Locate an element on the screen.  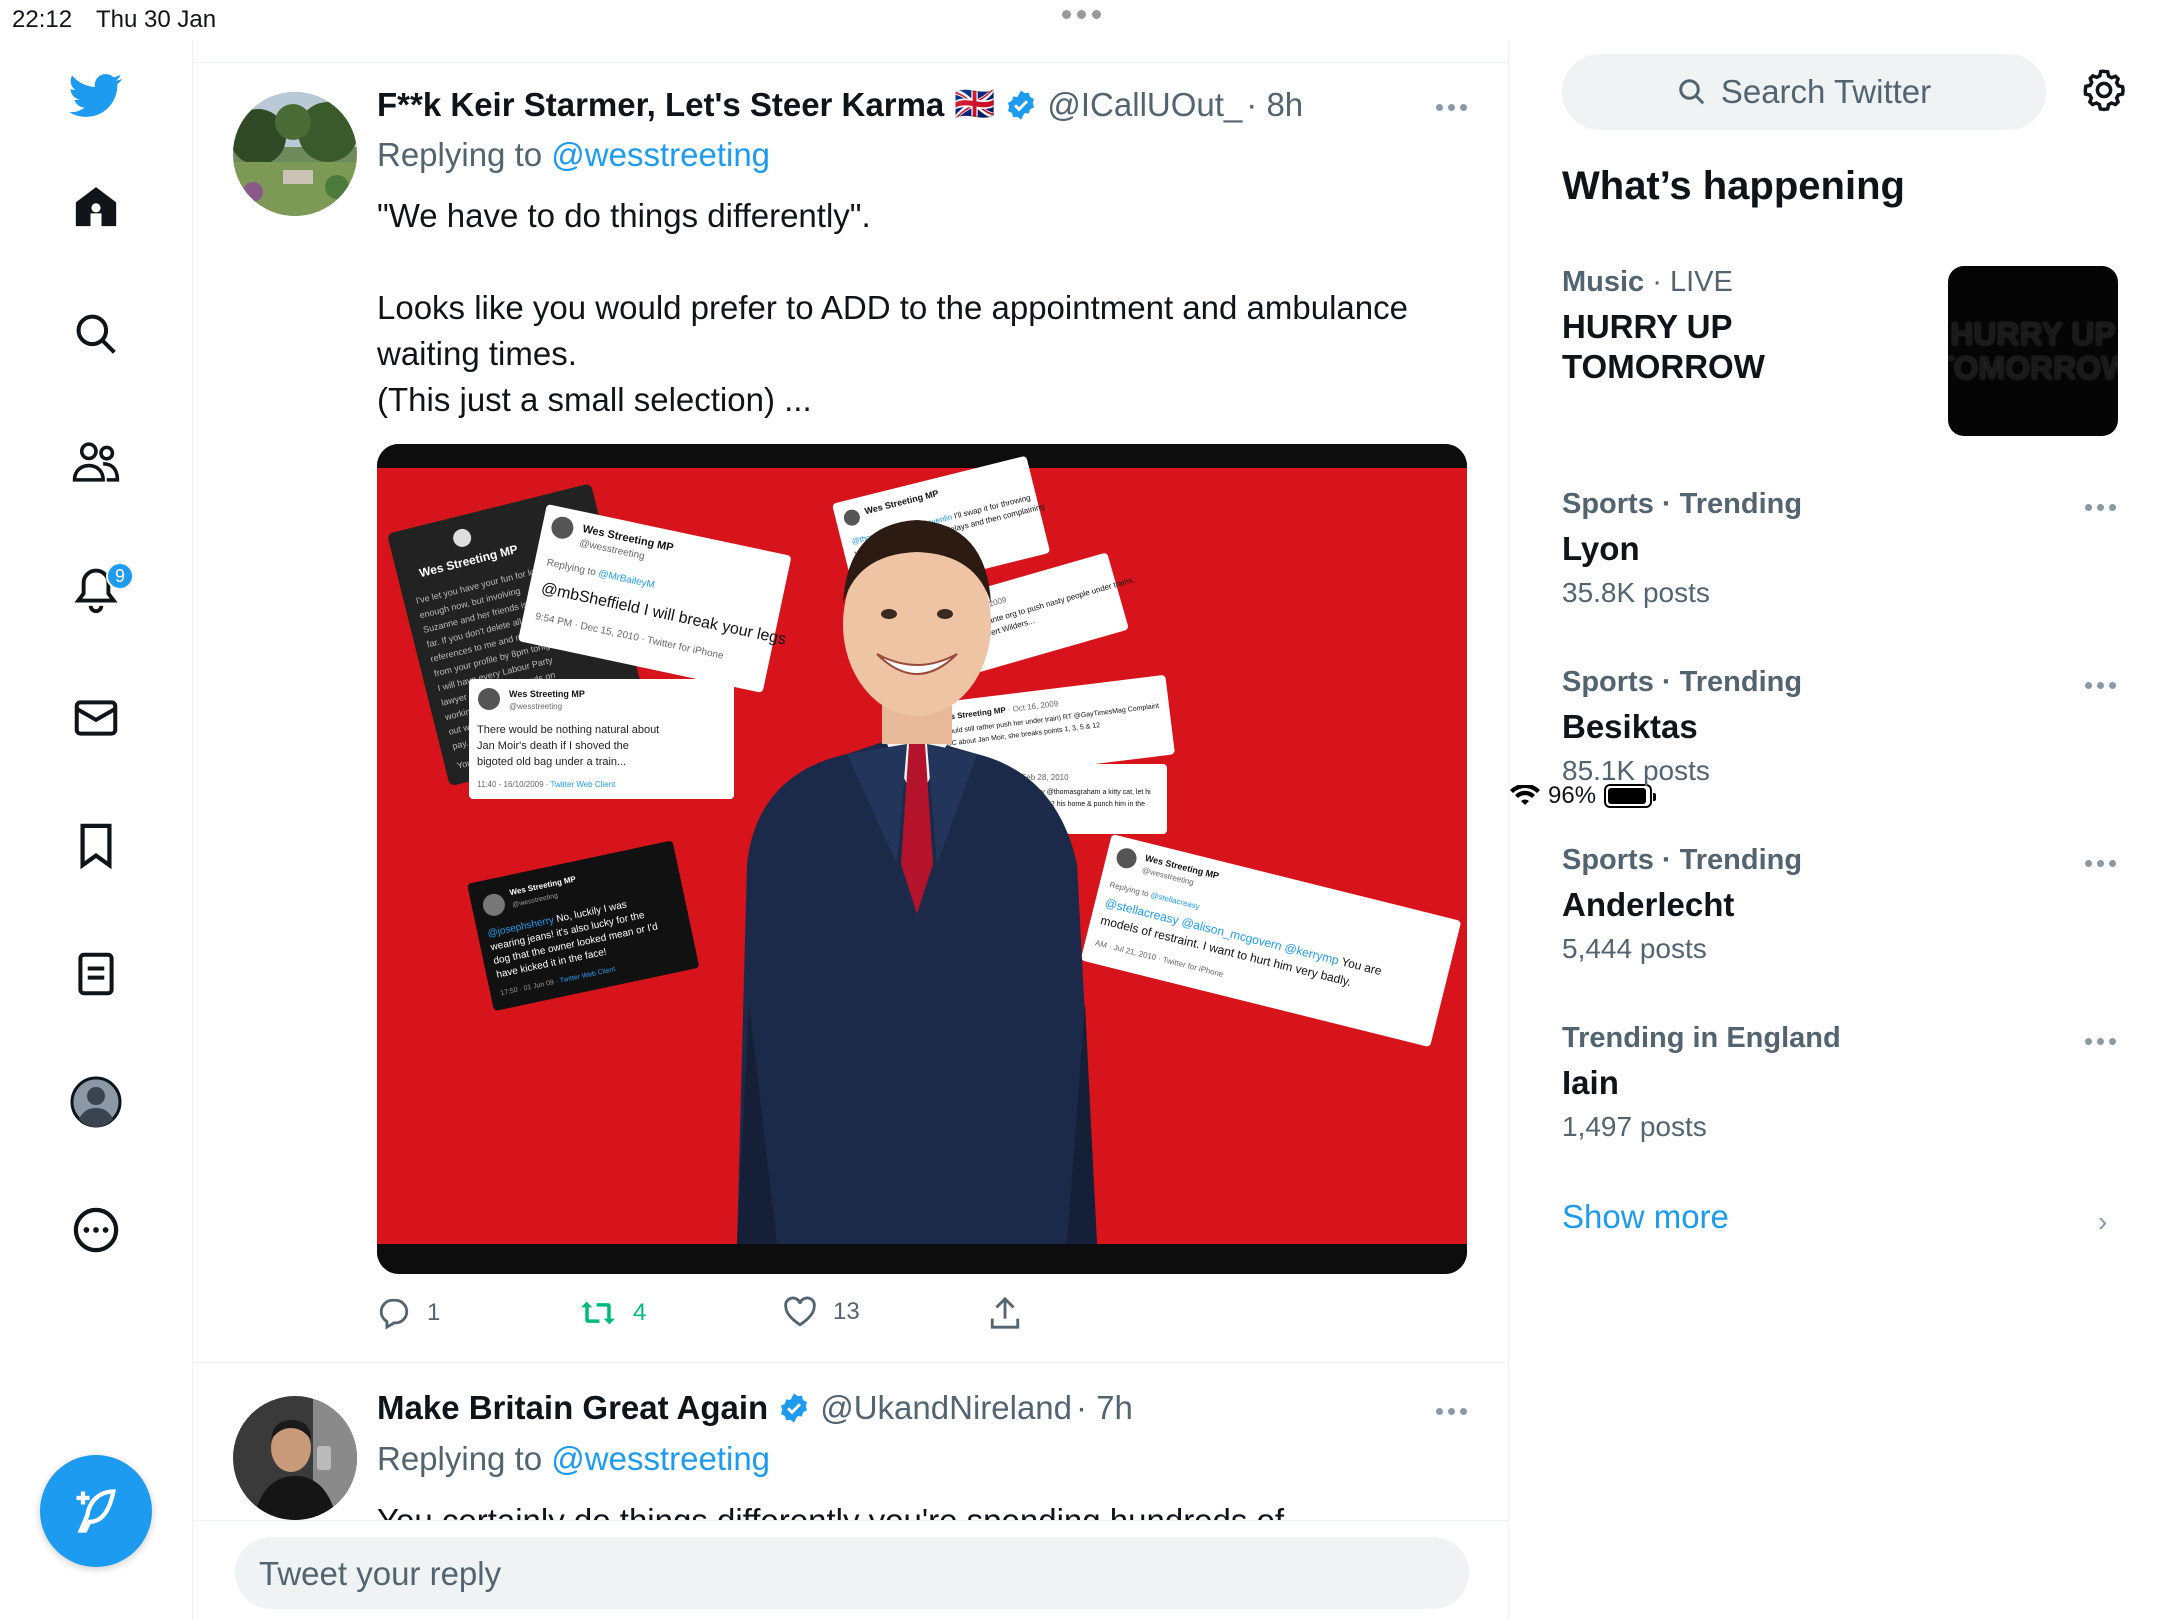
share-action is located at coordinates (1005, 1313).